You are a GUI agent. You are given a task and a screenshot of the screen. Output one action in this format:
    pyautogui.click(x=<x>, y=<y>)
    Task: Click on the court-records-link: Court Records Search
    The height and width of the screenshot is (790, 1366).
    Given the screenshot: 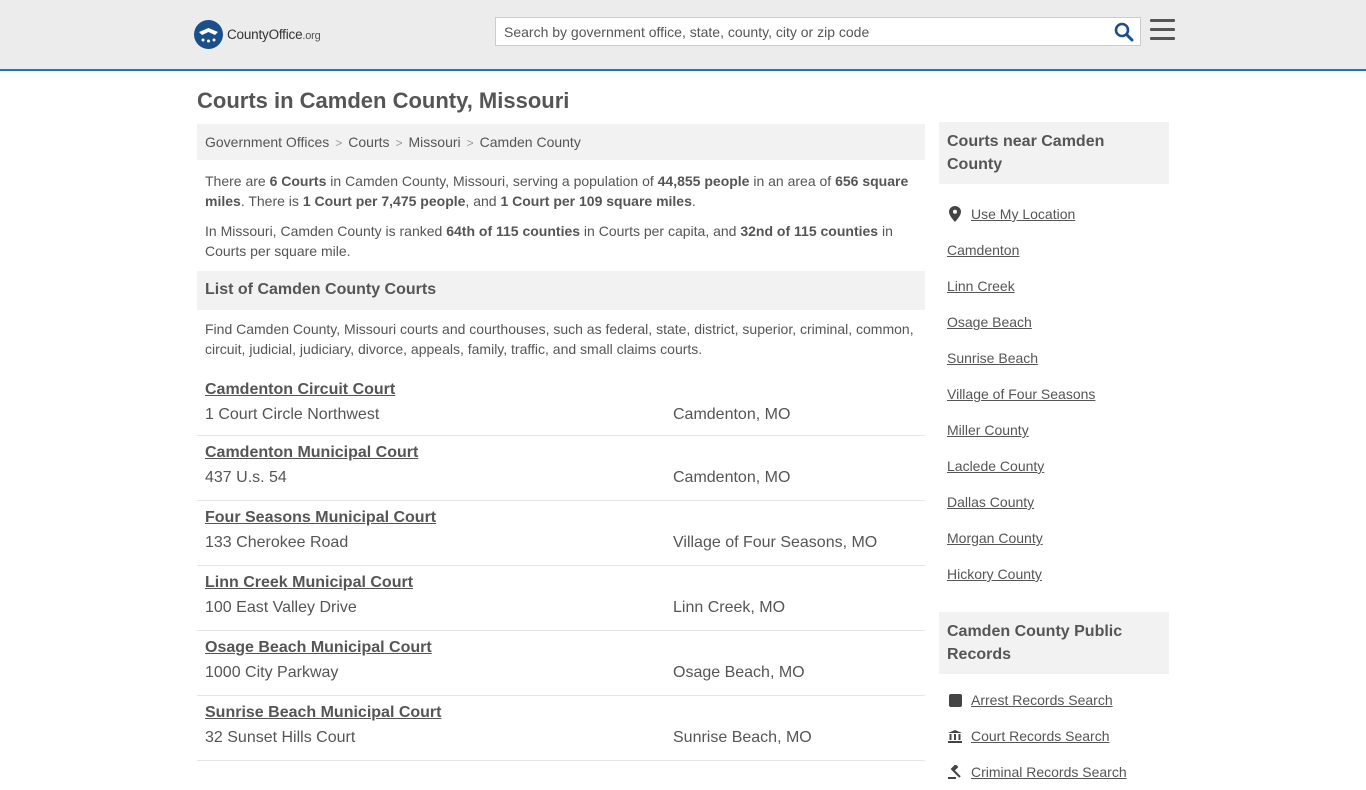 What is the action you would take?
    pyautogui.click(x=1040, y=736)
    